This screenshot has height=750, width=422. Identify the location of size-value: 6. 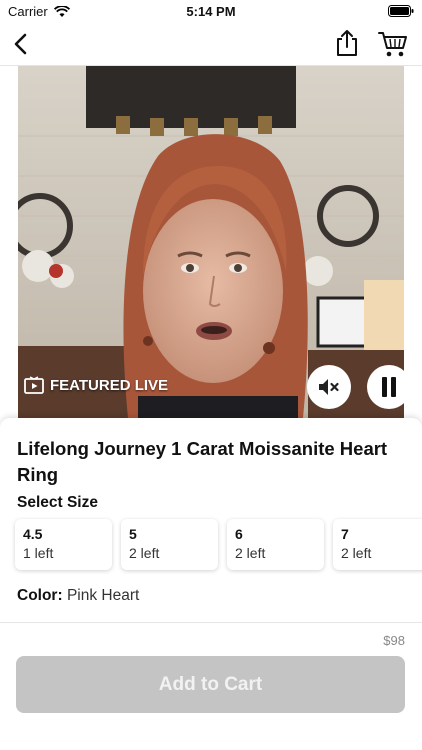
(239, 534).